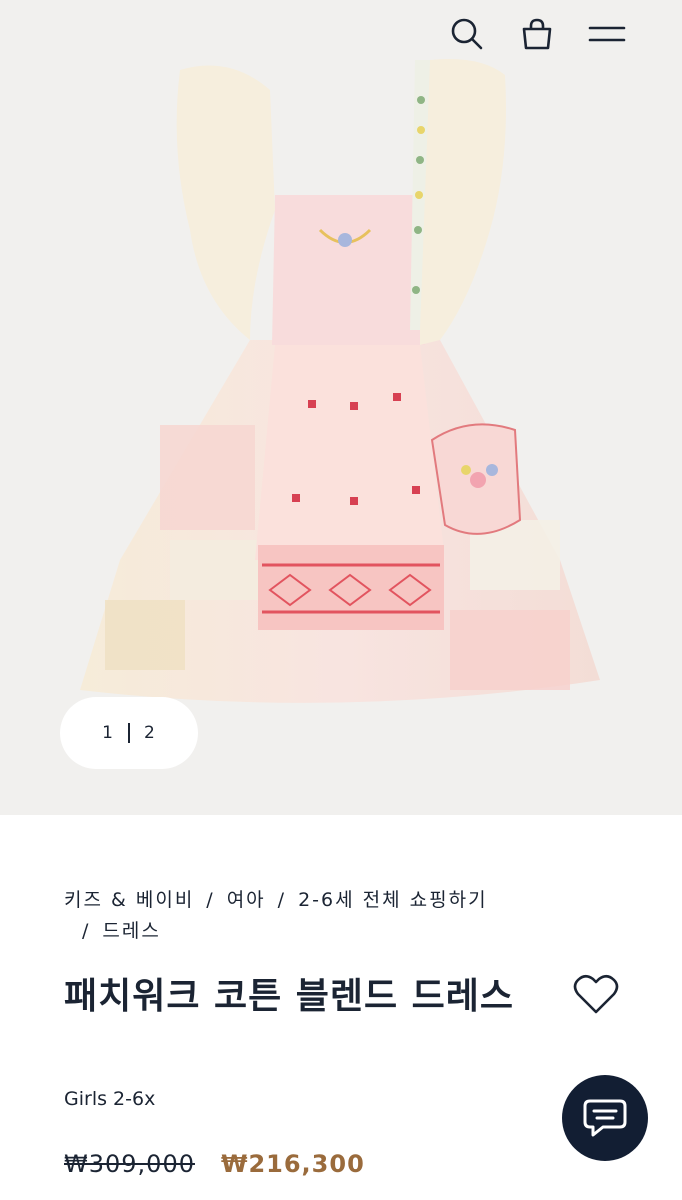 The image size is (682, 1200). Describe the element at coordinates (214, 1164) in the screenshot. I see `price-block: ₩309,000 ₩216,300` at that location.